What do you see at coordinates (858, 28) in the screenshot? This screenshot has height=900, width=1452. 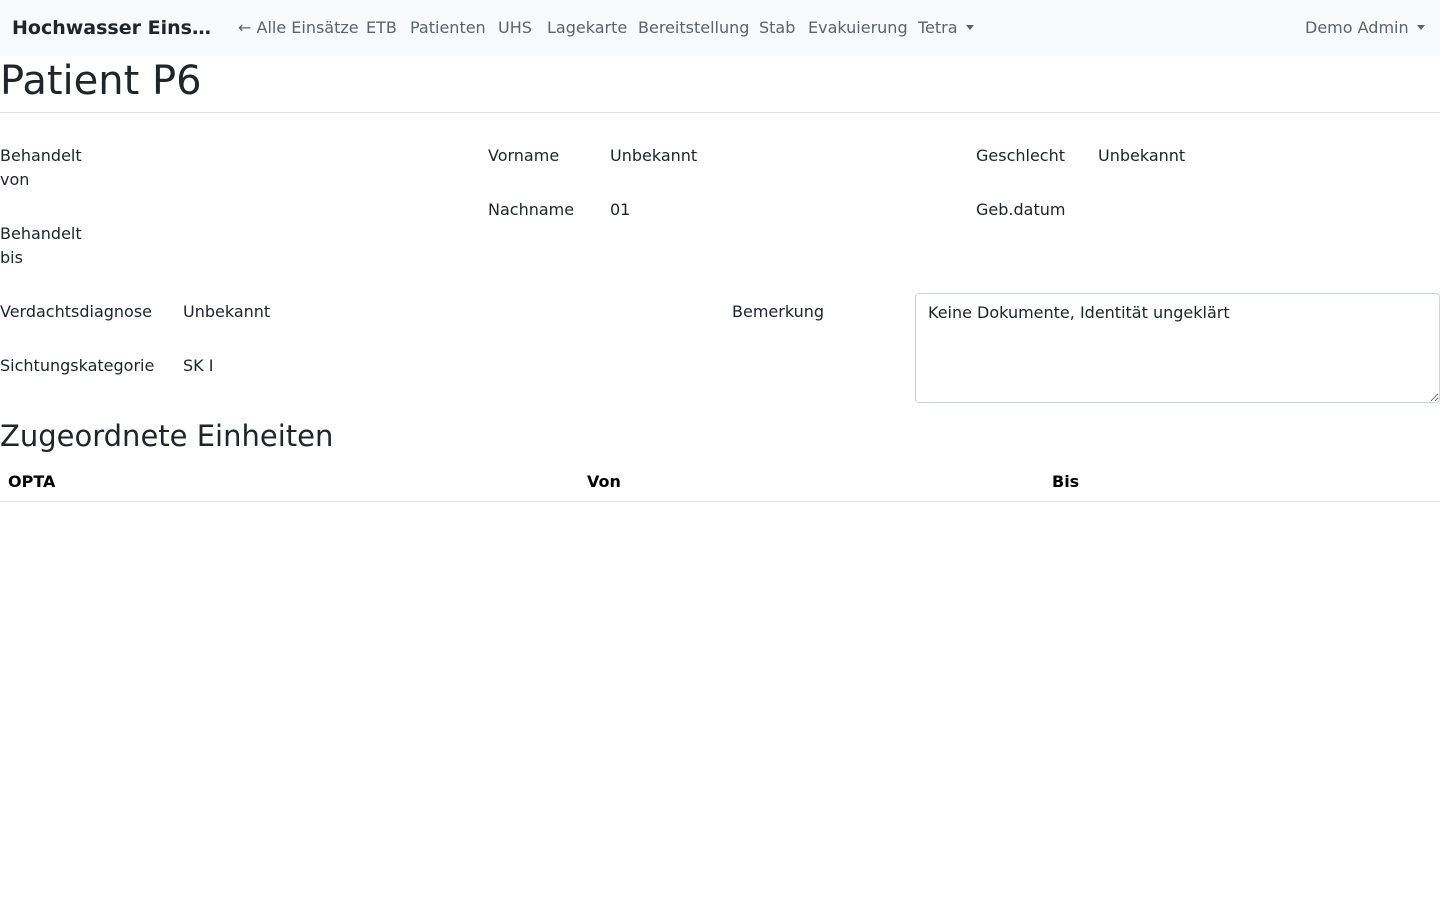 I see `nav-item-evakuierung: Evakuierung` at bounding box center [858, 28].